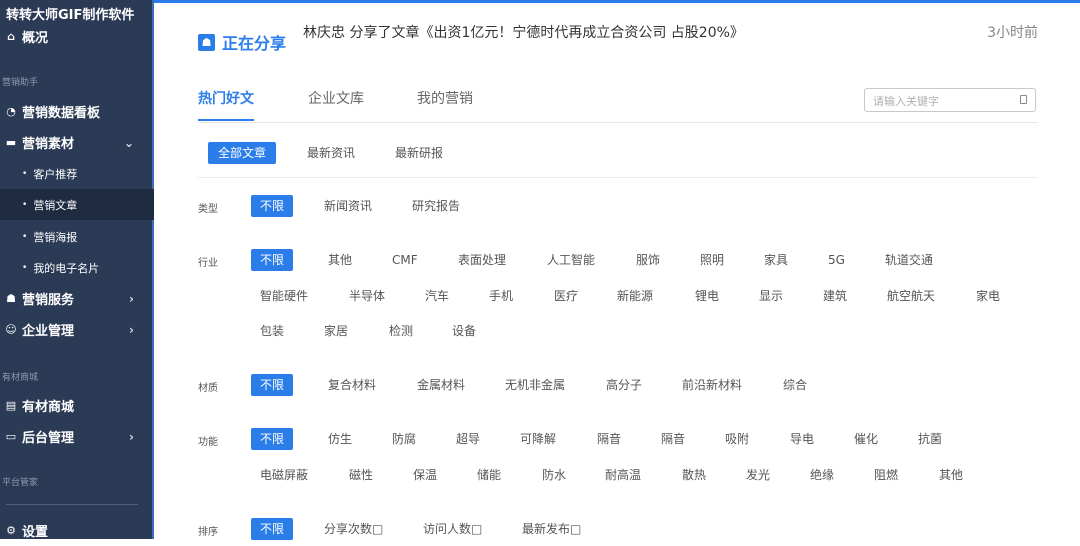  What do you see at coordinates (242, 153) in the screenshot?
I see `subtab-all-articles: 全部文章` at bounding box center [242, 153].